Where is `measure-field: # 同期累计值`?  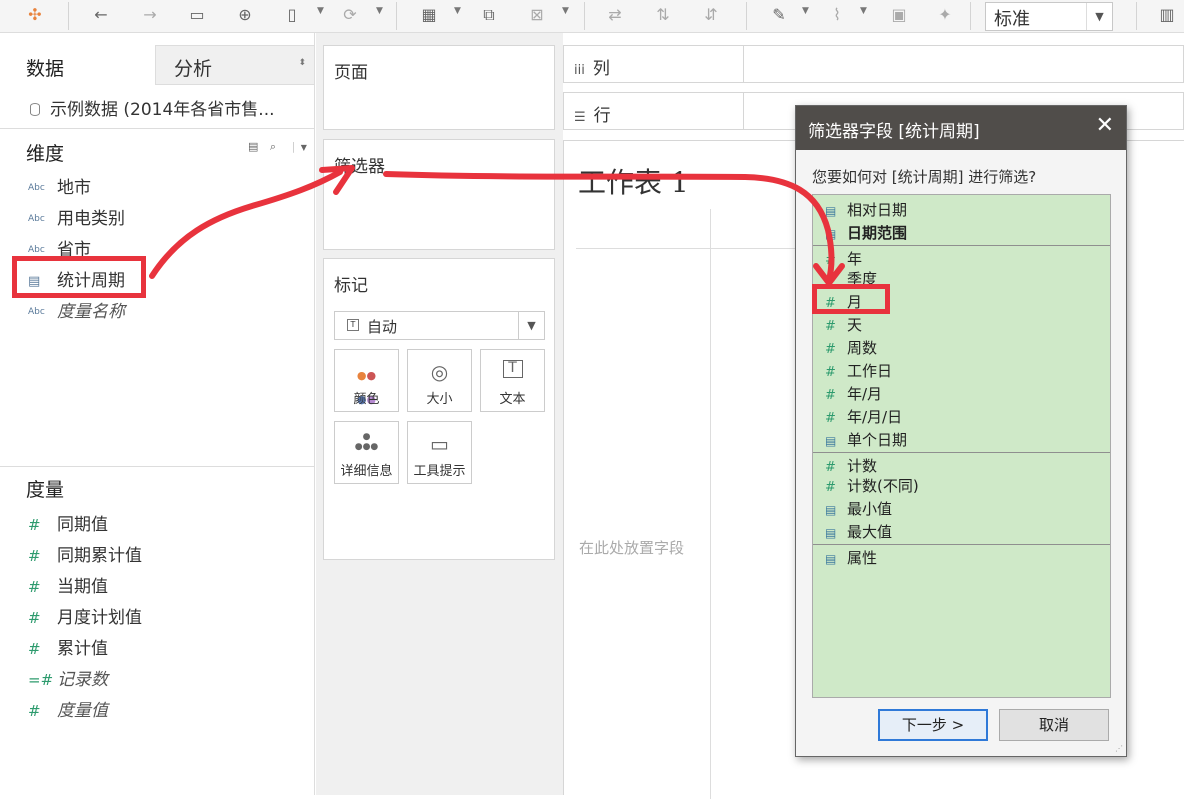
measure-field: # 同期累计值 is located at coordinates (85, 554).